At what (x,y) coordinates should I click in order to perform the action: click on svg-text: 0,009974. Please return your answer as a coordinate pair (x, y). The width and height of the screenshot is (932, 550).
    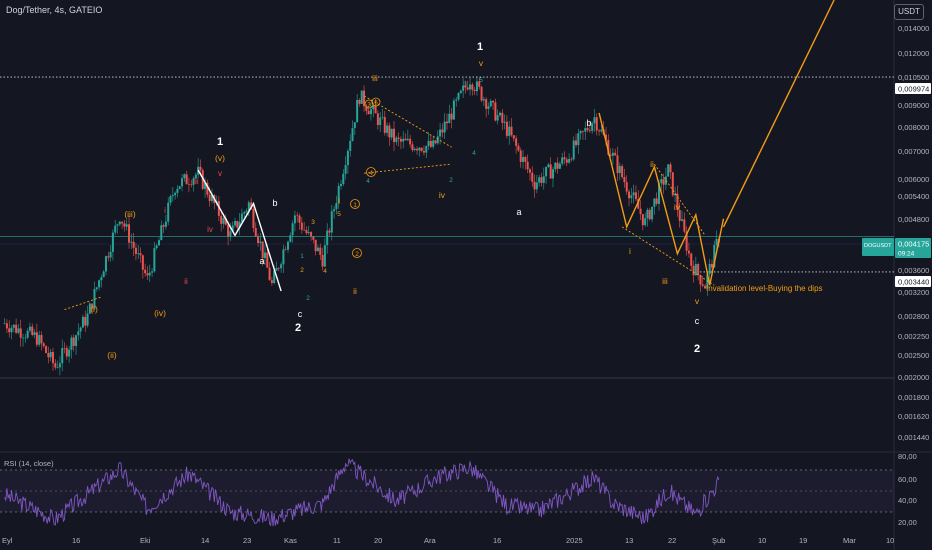
    Looking at the image, I should click on (913, 89).